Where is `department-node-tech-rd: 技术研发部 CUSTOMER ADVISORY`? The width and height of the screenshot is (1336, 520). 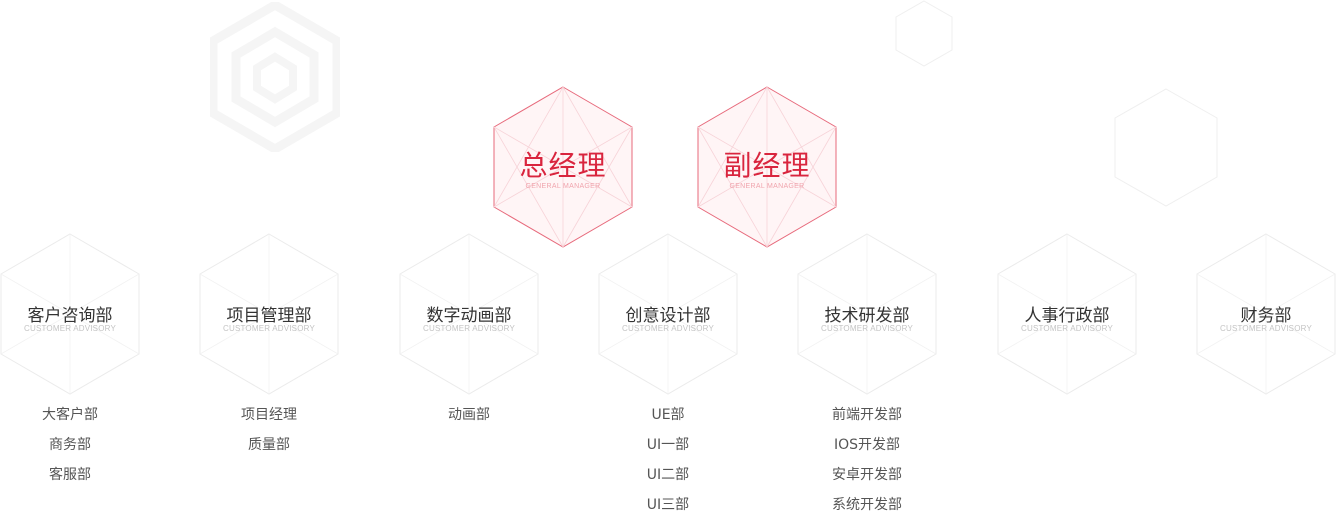 department-node-tech-rd: 技术研发部 CUSTOMER ADVISORY is located at coordinates (867, 314).